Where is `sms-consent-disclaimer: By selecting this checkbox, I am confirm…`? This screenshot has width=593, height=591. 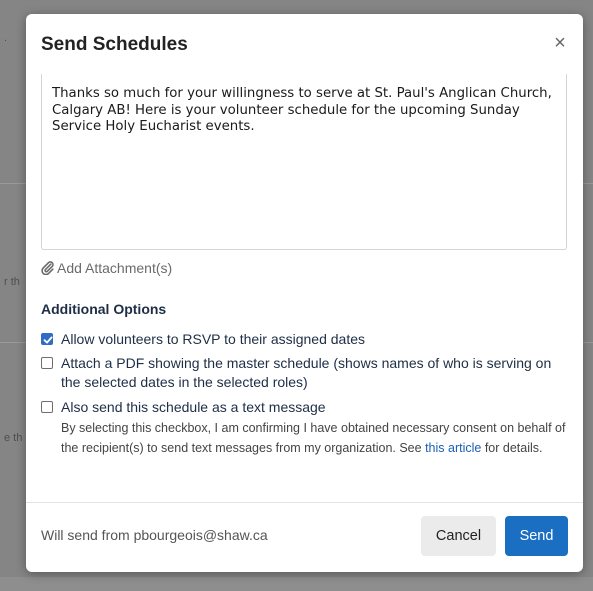 sms-consent-disclaimer: By selecting this checkbox, I am confirm… is located at coordinates (316, 438).